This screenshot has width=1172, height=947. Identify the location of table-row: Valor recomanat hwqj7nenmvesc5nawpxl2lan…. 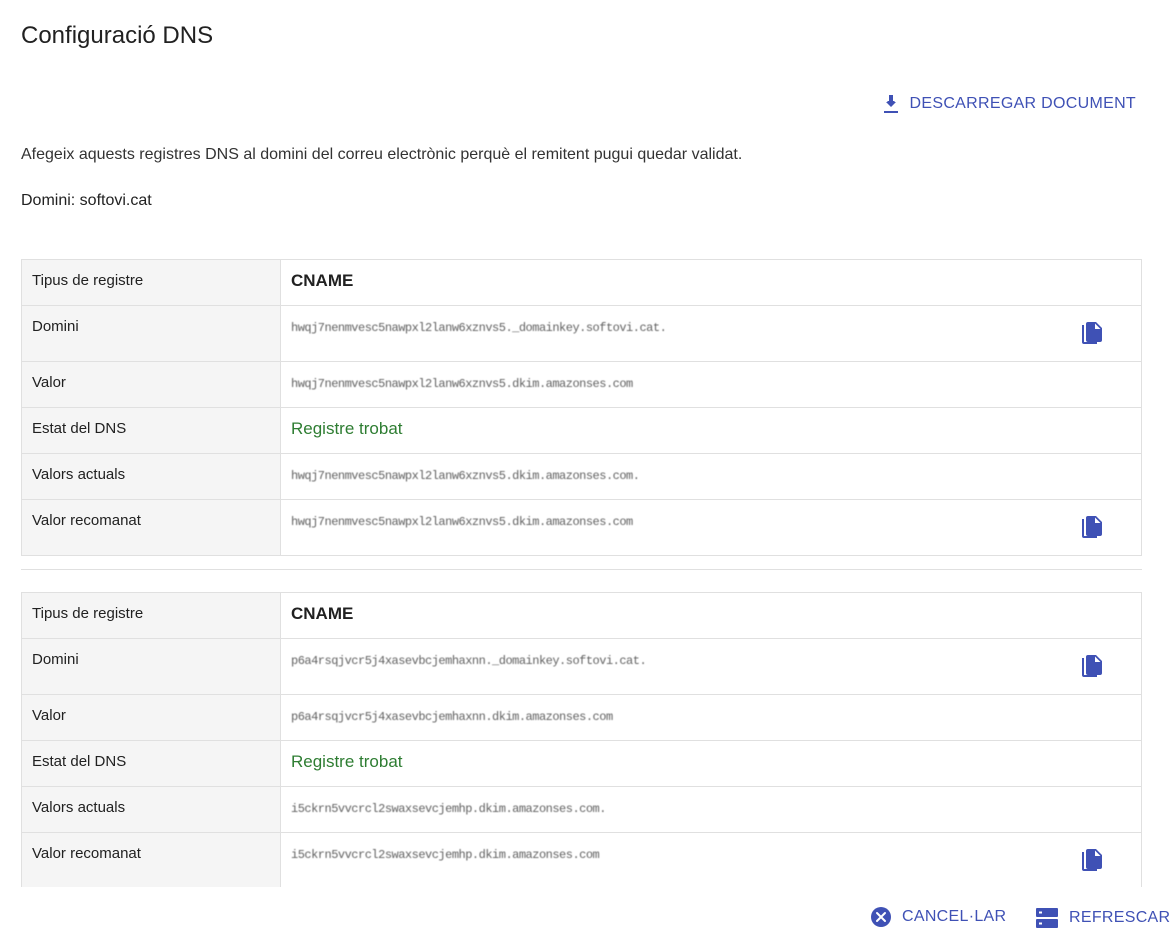
(581, 527).